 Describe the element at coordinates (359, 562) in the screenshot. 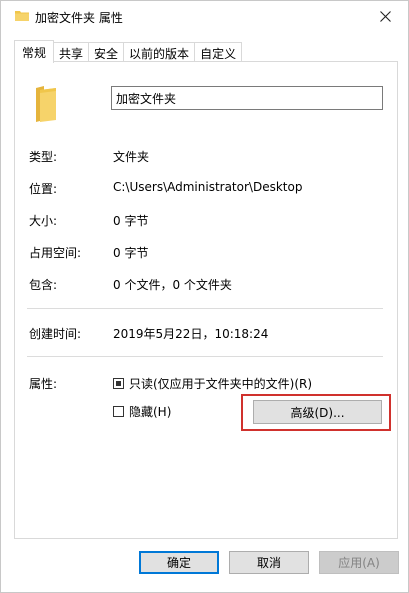

I see `apply-button: 应用(A)` at that location.